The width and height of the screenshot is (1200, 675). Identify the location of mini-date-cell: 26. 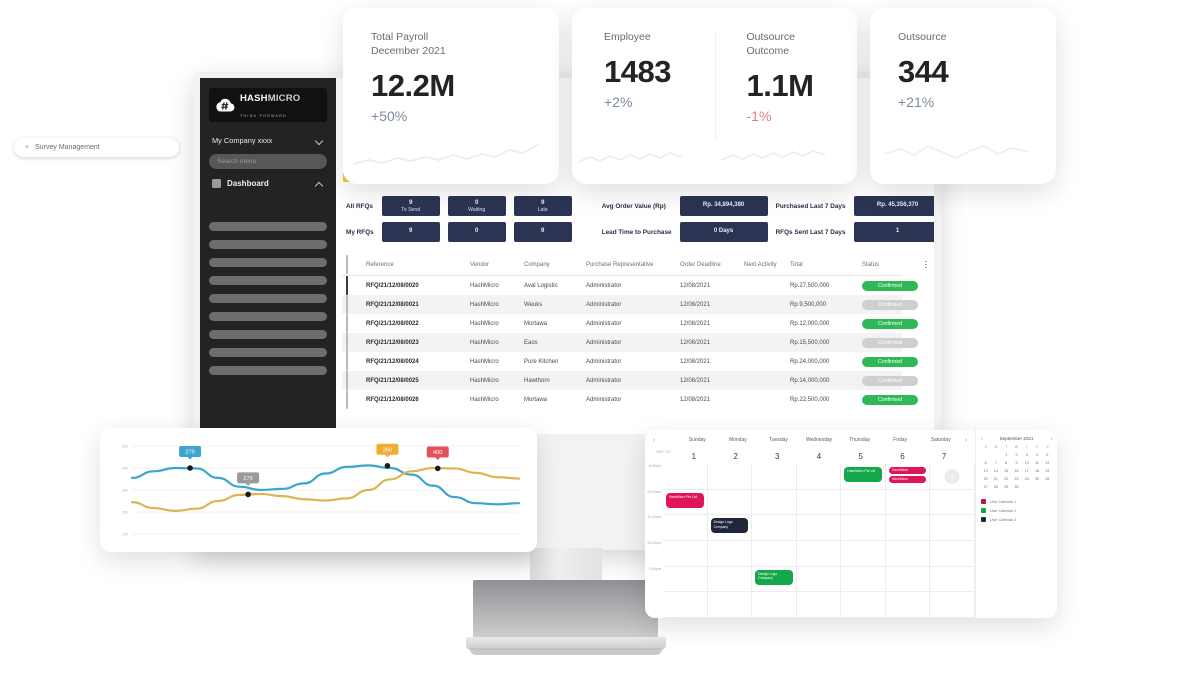
(1047, 479).